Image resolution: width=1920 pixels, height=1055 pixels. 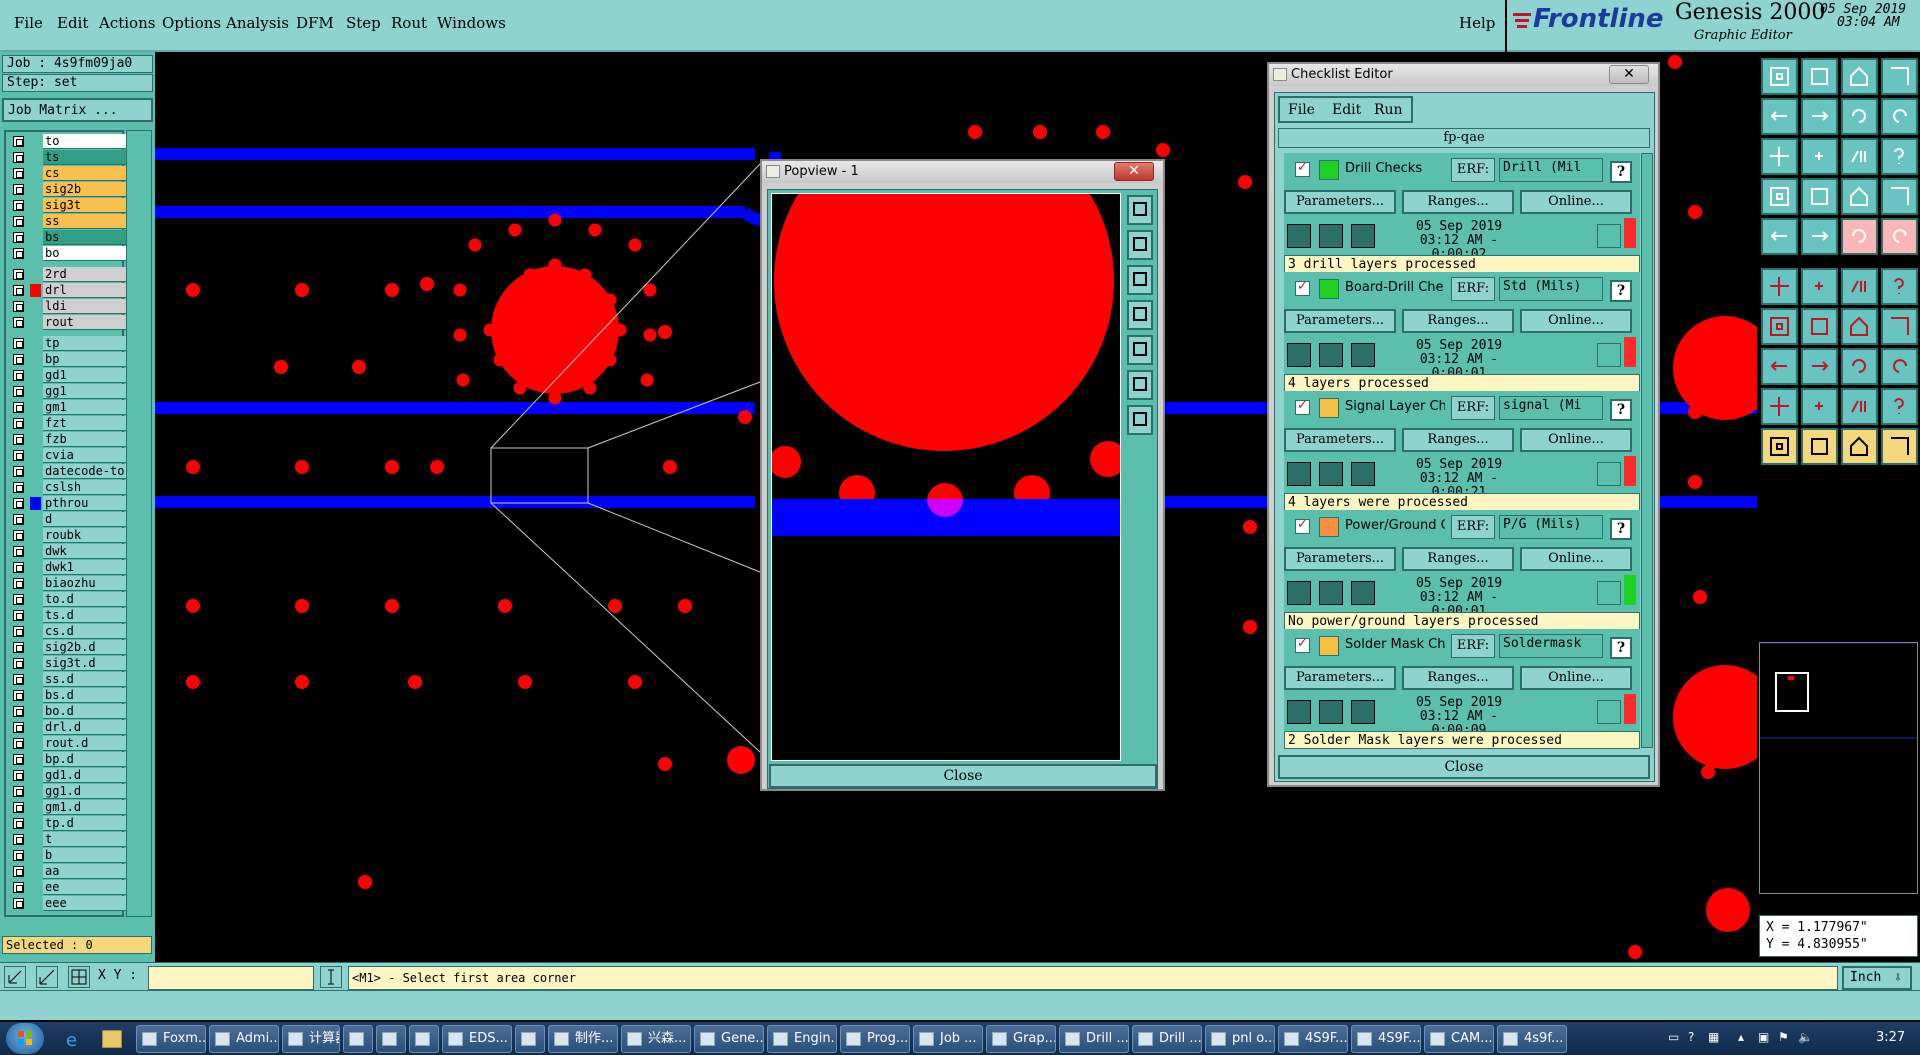 What do you see at coordinates (1140, 210) in the screenshot?
I see `zoom-icon` at bounding box center [1140, 210].